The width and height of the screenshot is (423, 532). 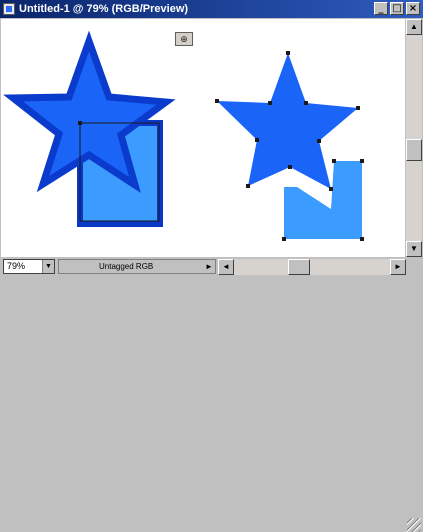 I want to click on vertical-scrollbar: ▲ ▼, so click(x=414, y=138).